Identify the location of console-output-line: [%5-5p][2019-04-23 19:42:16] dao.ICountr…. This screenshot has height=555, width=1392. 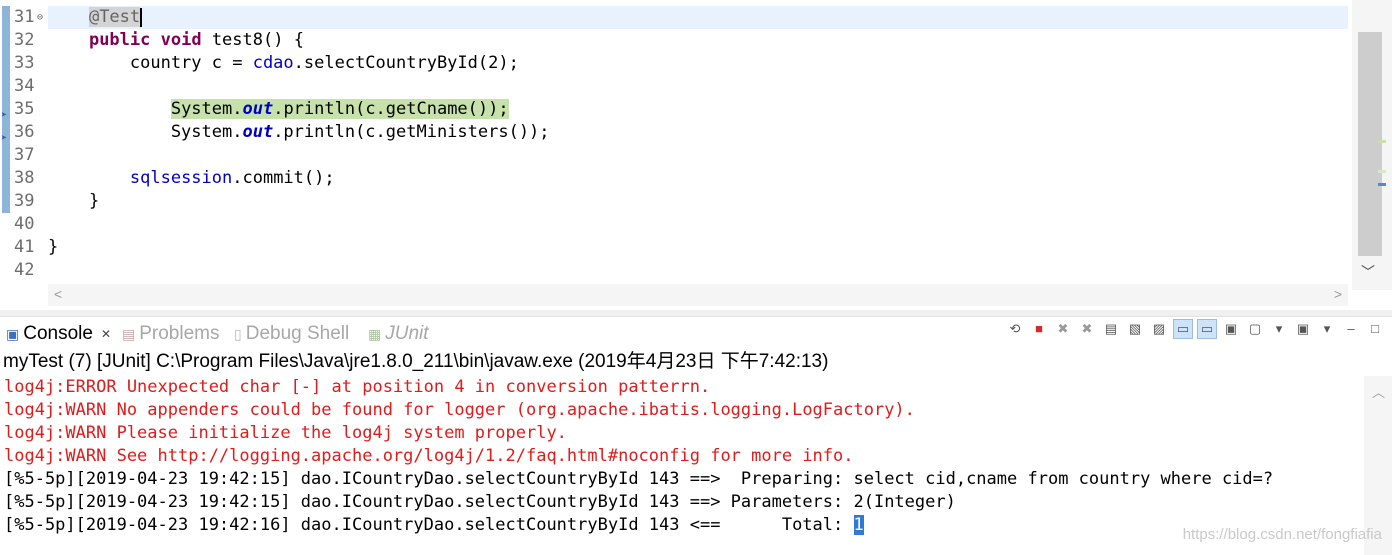
(681, 525).